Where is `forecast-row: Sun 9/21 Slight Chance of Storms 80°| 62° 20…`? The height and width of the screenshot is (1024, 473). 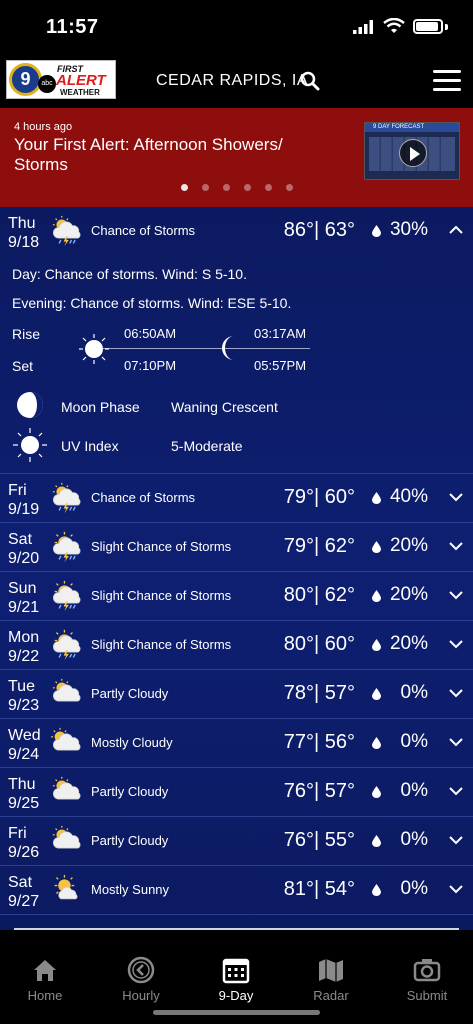 forecast-row: Sun 9/21 Slight Chance of Storms 80°| 62° 20… is located at coordinates (236, 596).